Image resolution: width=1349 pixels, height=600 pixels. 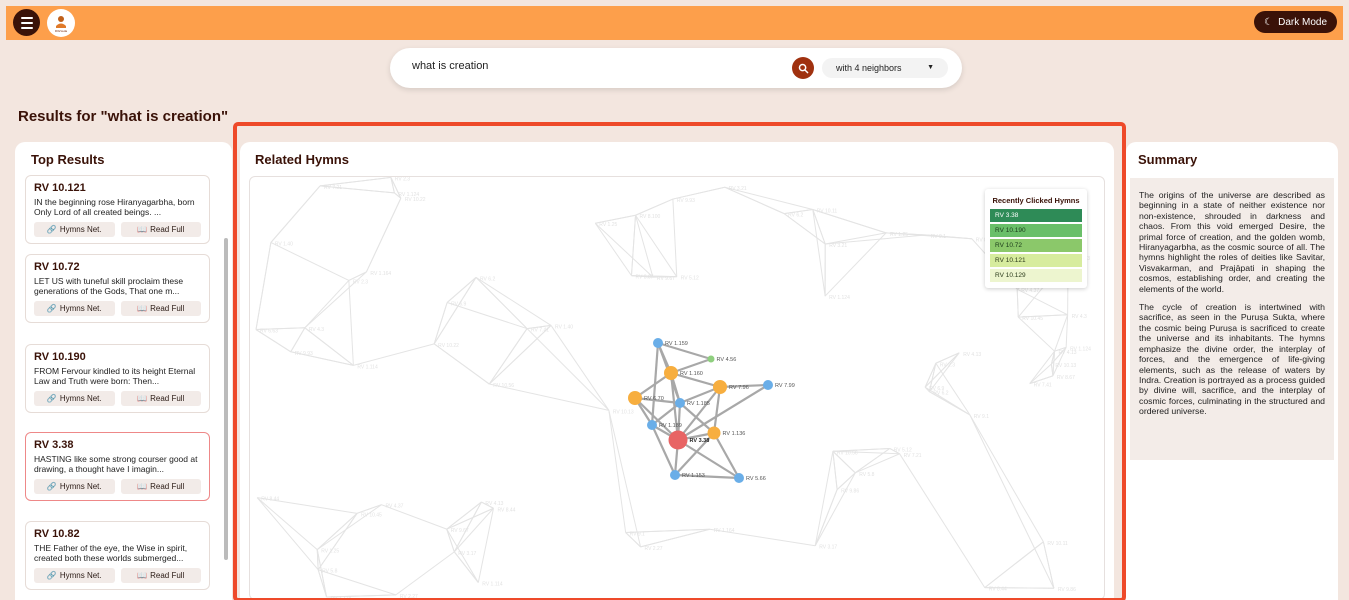 What do you see at coordinates (1079, 317) in the screenshot?
I see `background-node-label: RV 4.3` at bounding box center [1079, 317].